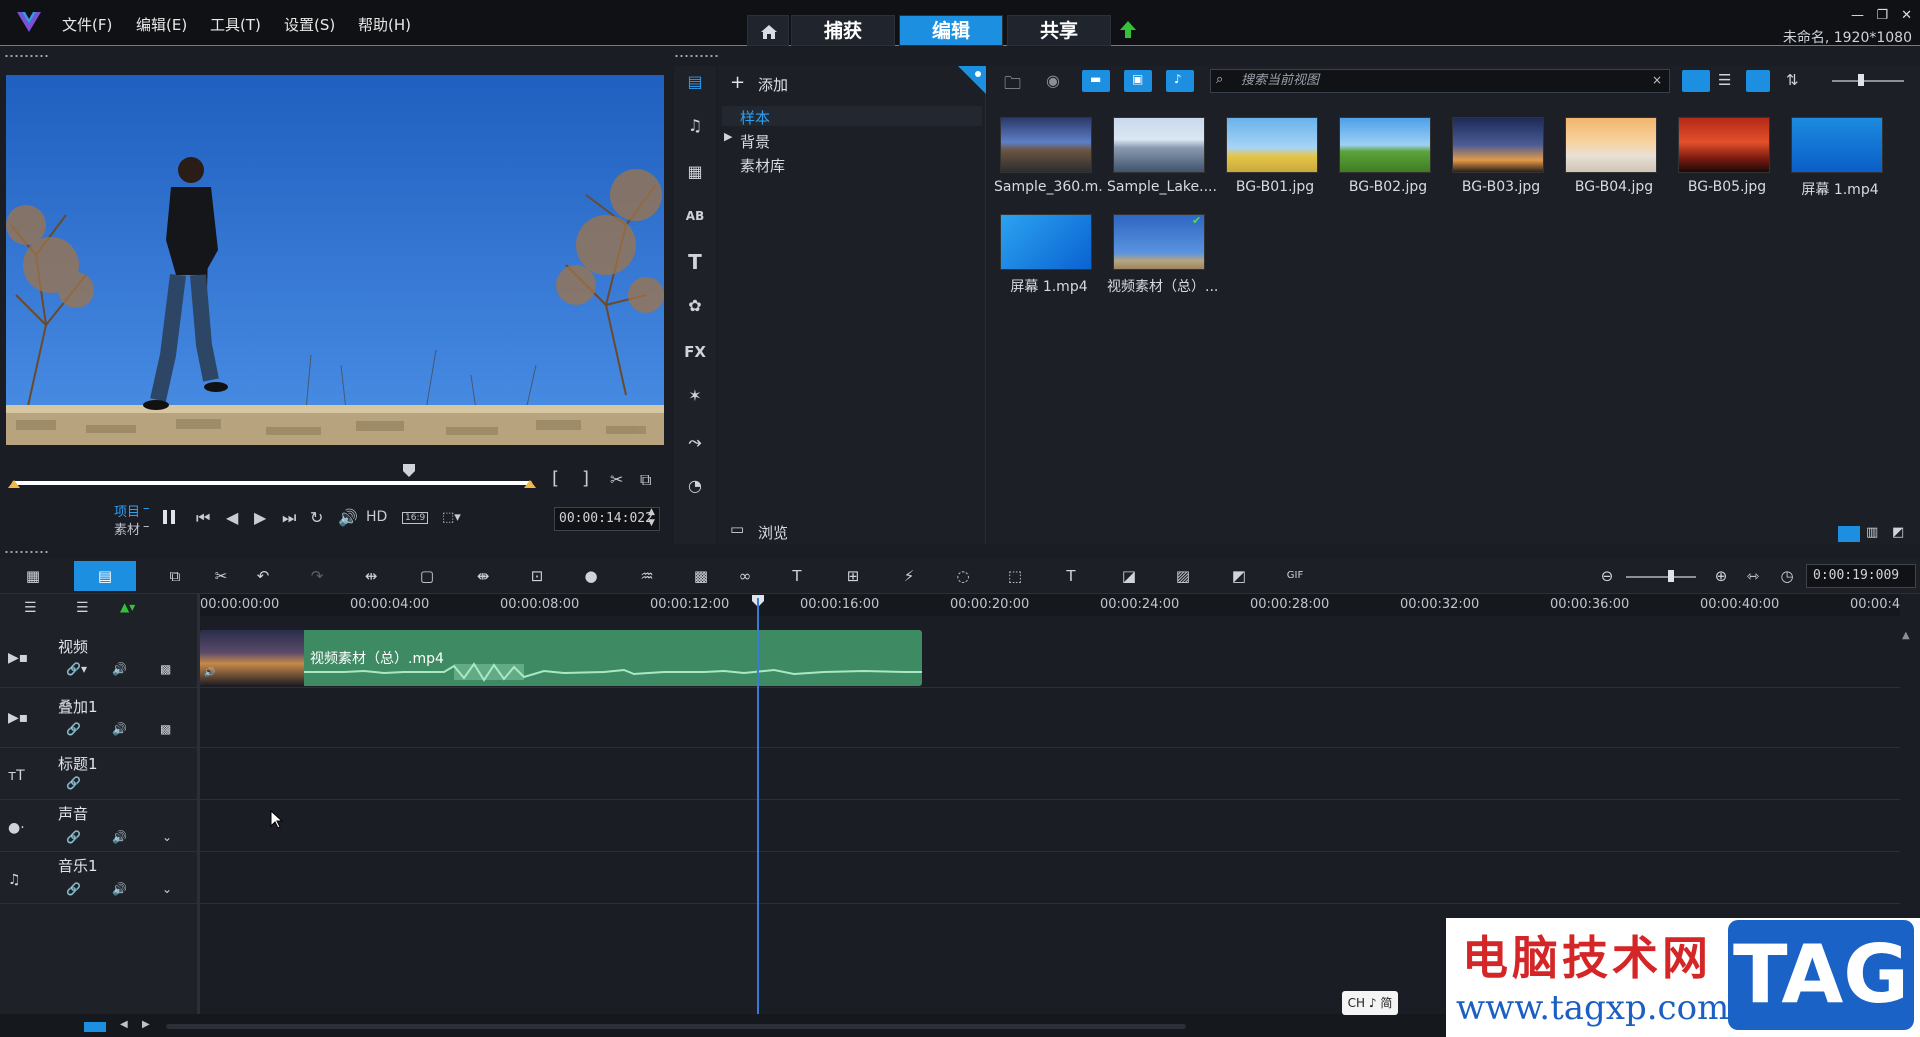 This screenshot has height=1037, width=1920. What do you see at coordinates (348, 517) in the screenshot?
I see `volume-icon: 🔊` at bounding box center [348, 517].